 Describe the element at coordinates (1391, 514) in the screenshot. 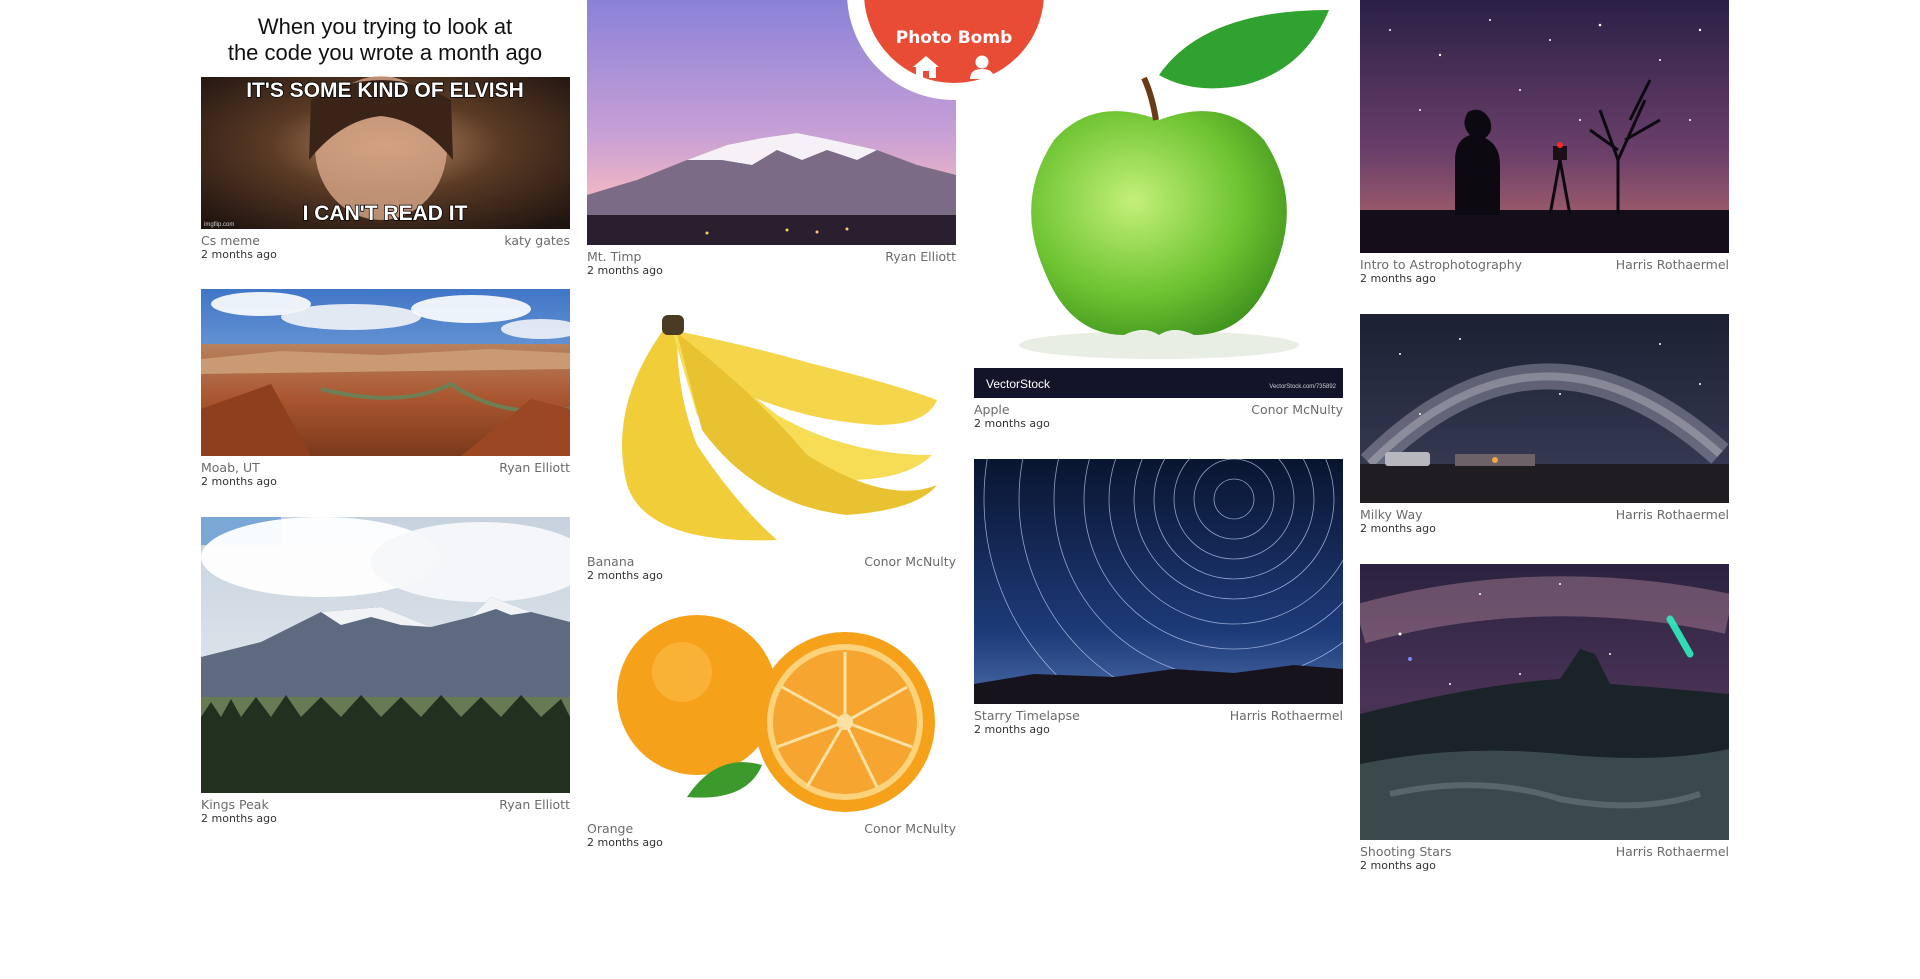

I see `photo-title: Milky Way` at that location.